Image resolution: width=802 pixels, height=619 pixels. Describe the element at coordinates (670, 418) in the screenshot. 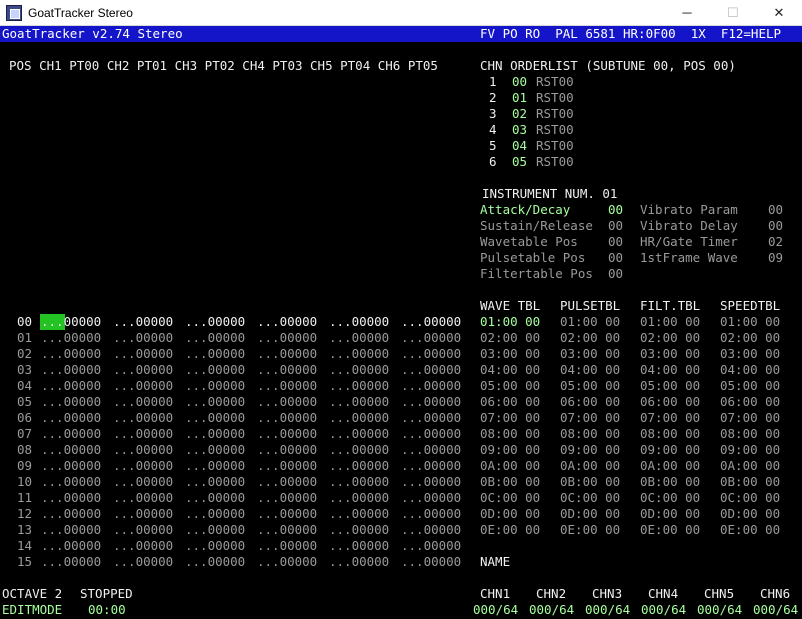

I see `table-cell: 07:00 00` at that location.